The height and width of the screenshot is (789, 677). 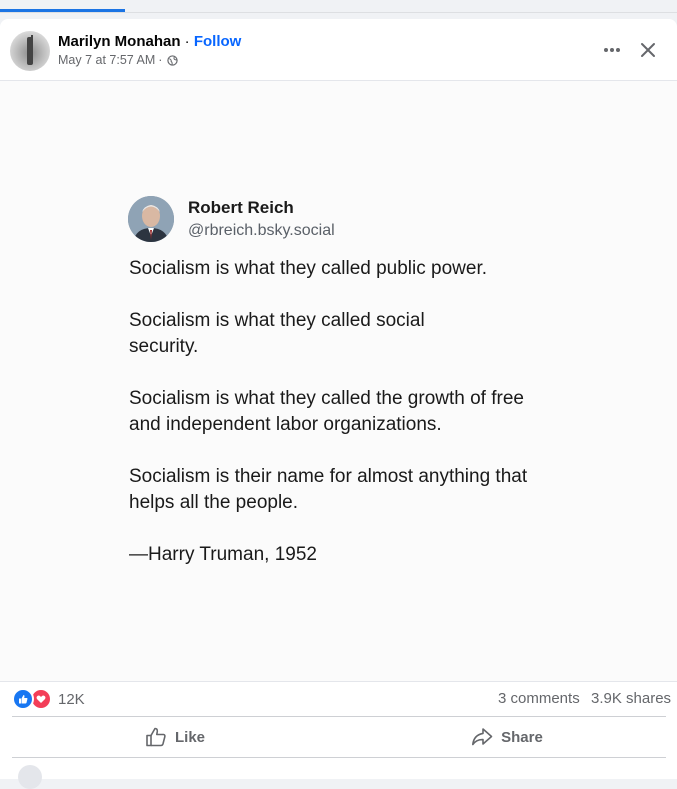 What do you see at coordinates (631, 698) in the screenshot?
I see `shares-count: 3.9K shares` at bounding box center [631, 698].